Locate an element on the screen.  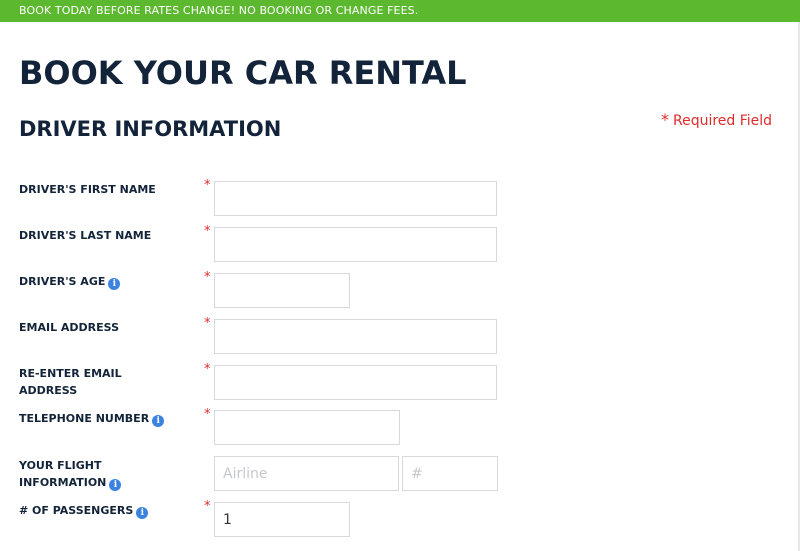
section-title: DRIVER INFORMATION is located at coordinates (150, 129).